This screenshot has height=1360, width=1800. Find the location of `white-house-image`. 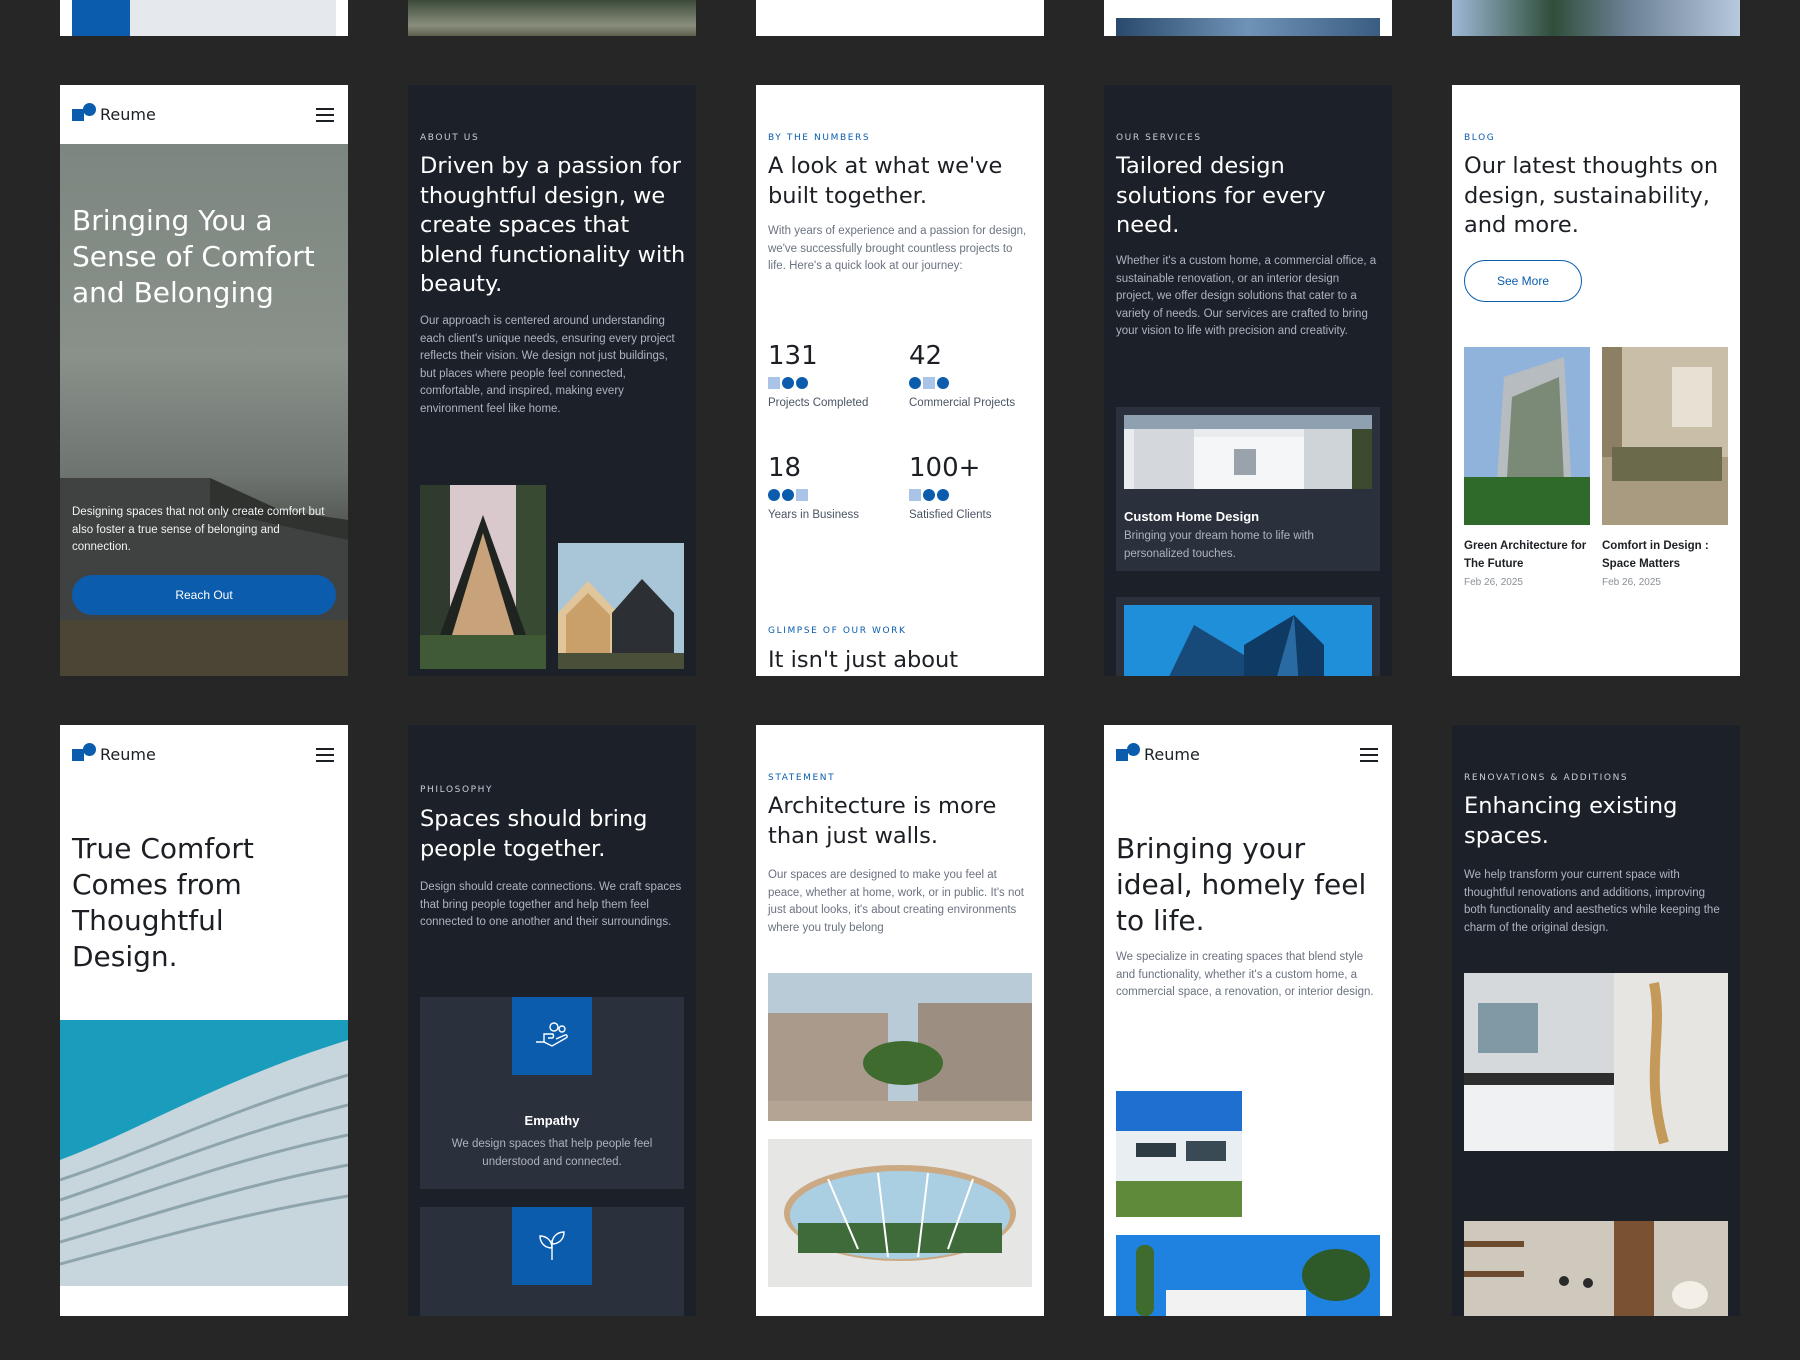

white-house-image is located at coordinates (1248, 452).